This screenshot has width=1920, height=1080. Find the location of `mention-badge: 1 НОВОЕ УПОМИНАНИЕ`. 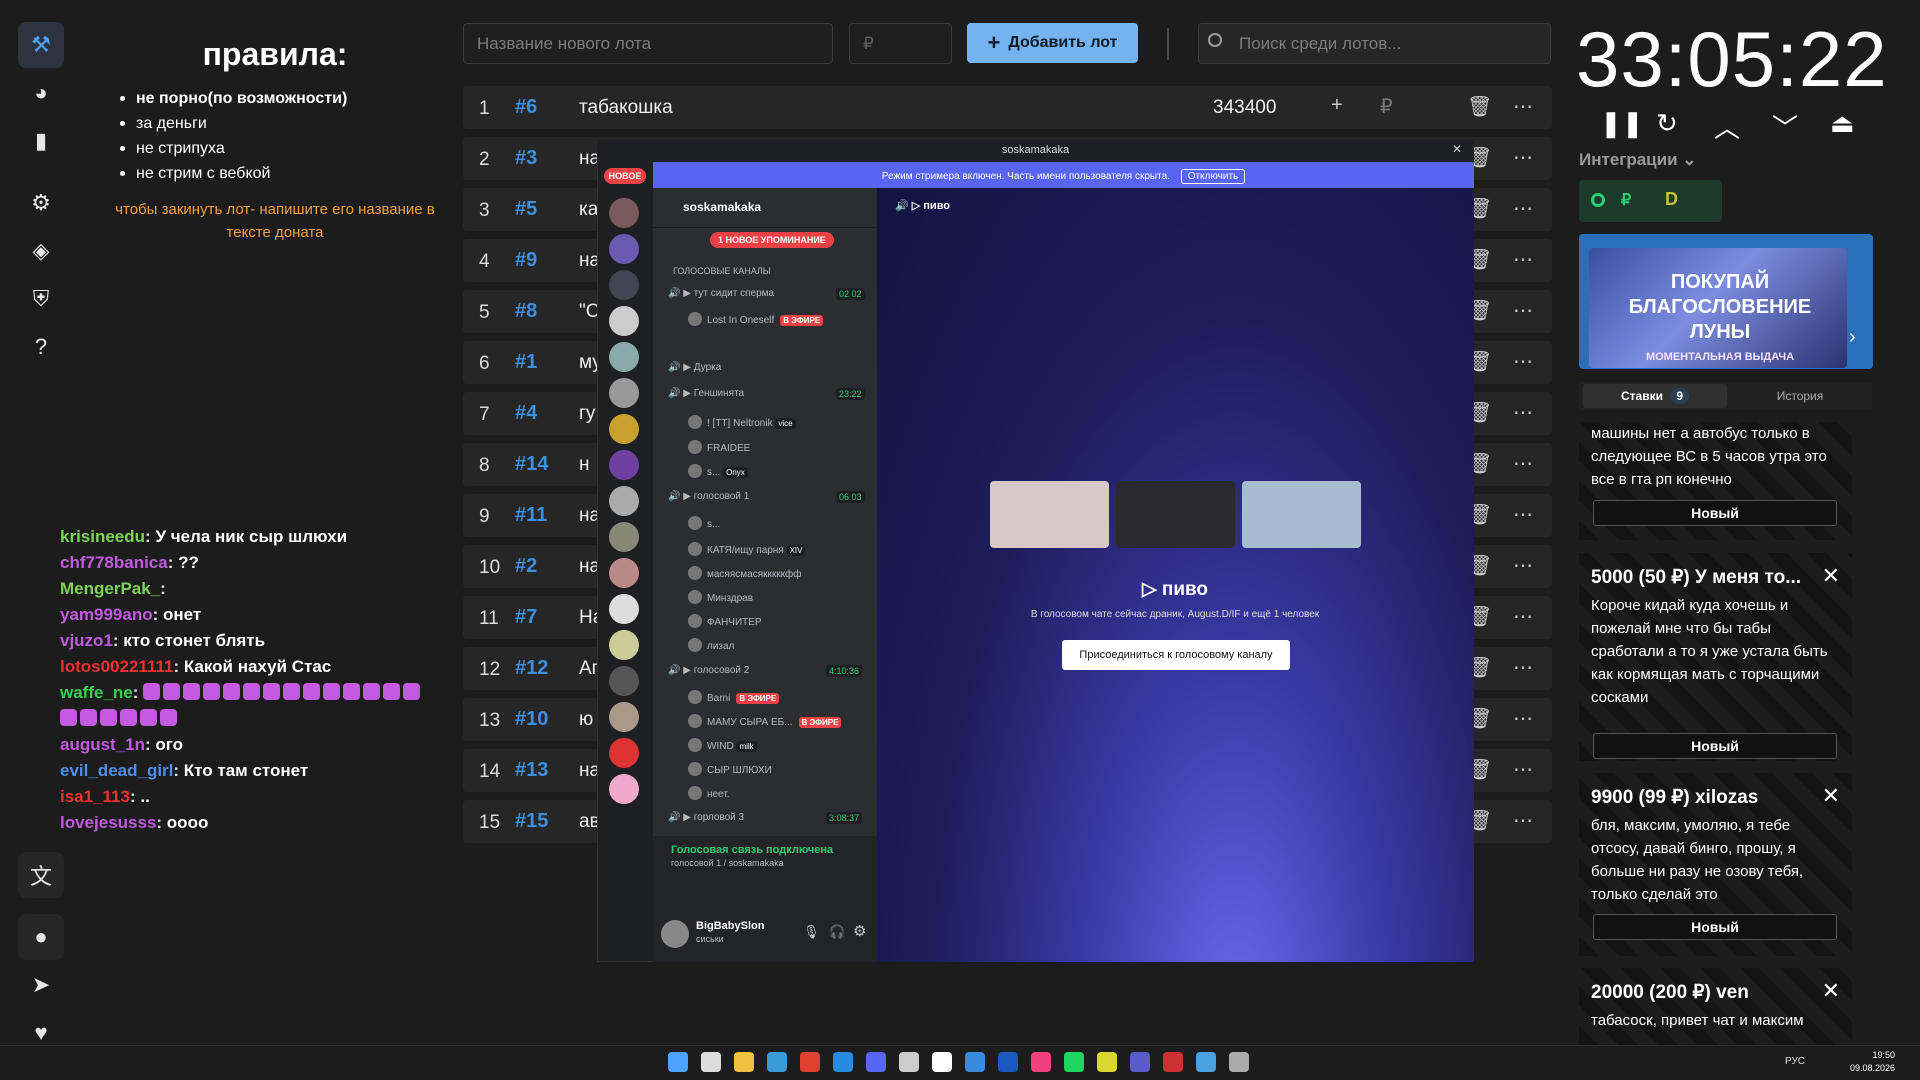

mention-badge: 1 НОВОЕ УПОМИНАНИЕ is located at coordinates (772, 240).